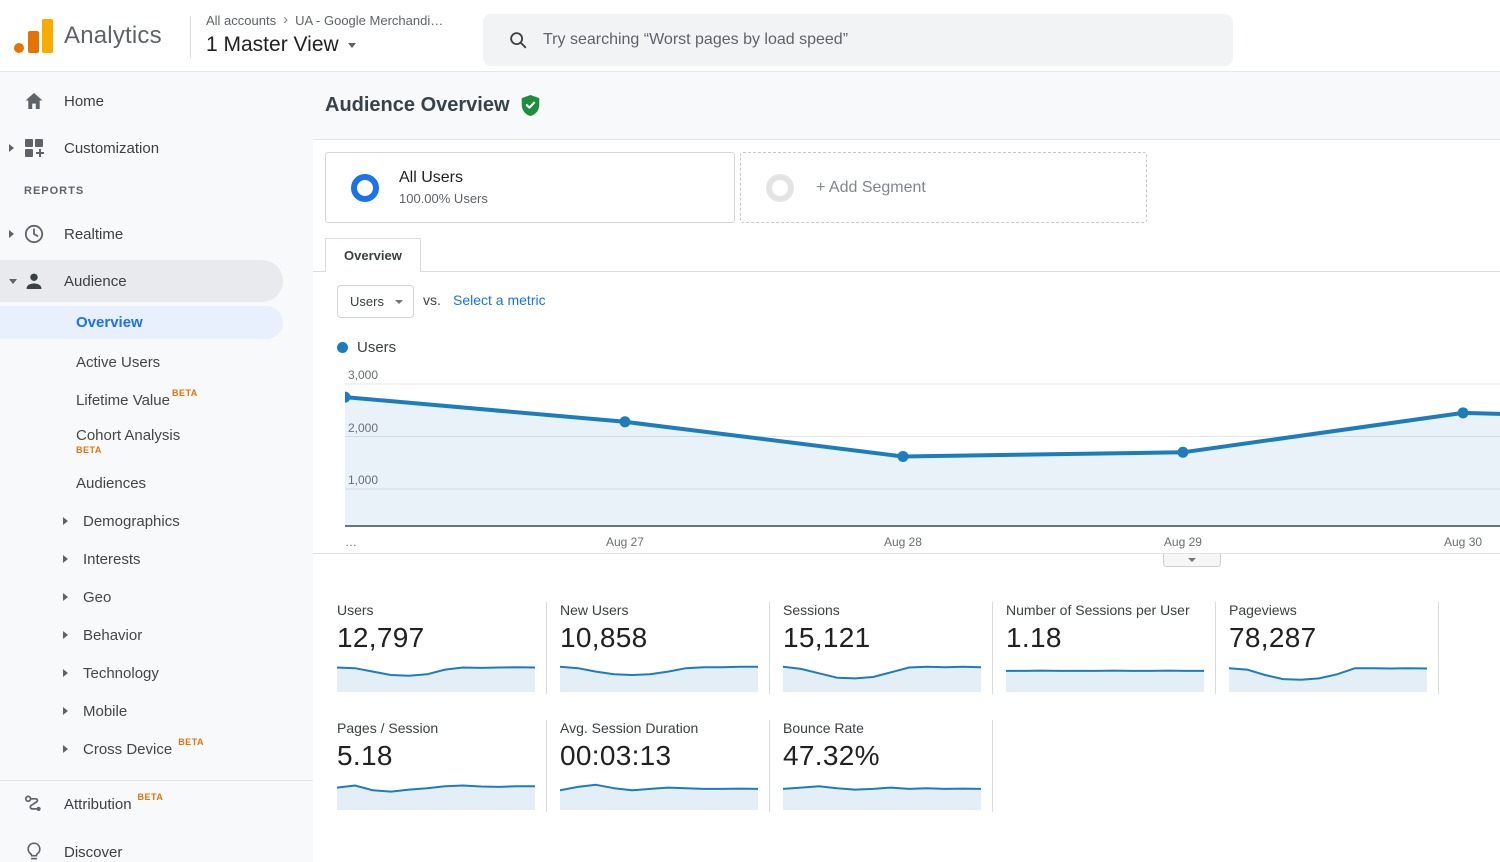  I want to click on sidebar-item-behavior: Behavior, so click(156, 635).